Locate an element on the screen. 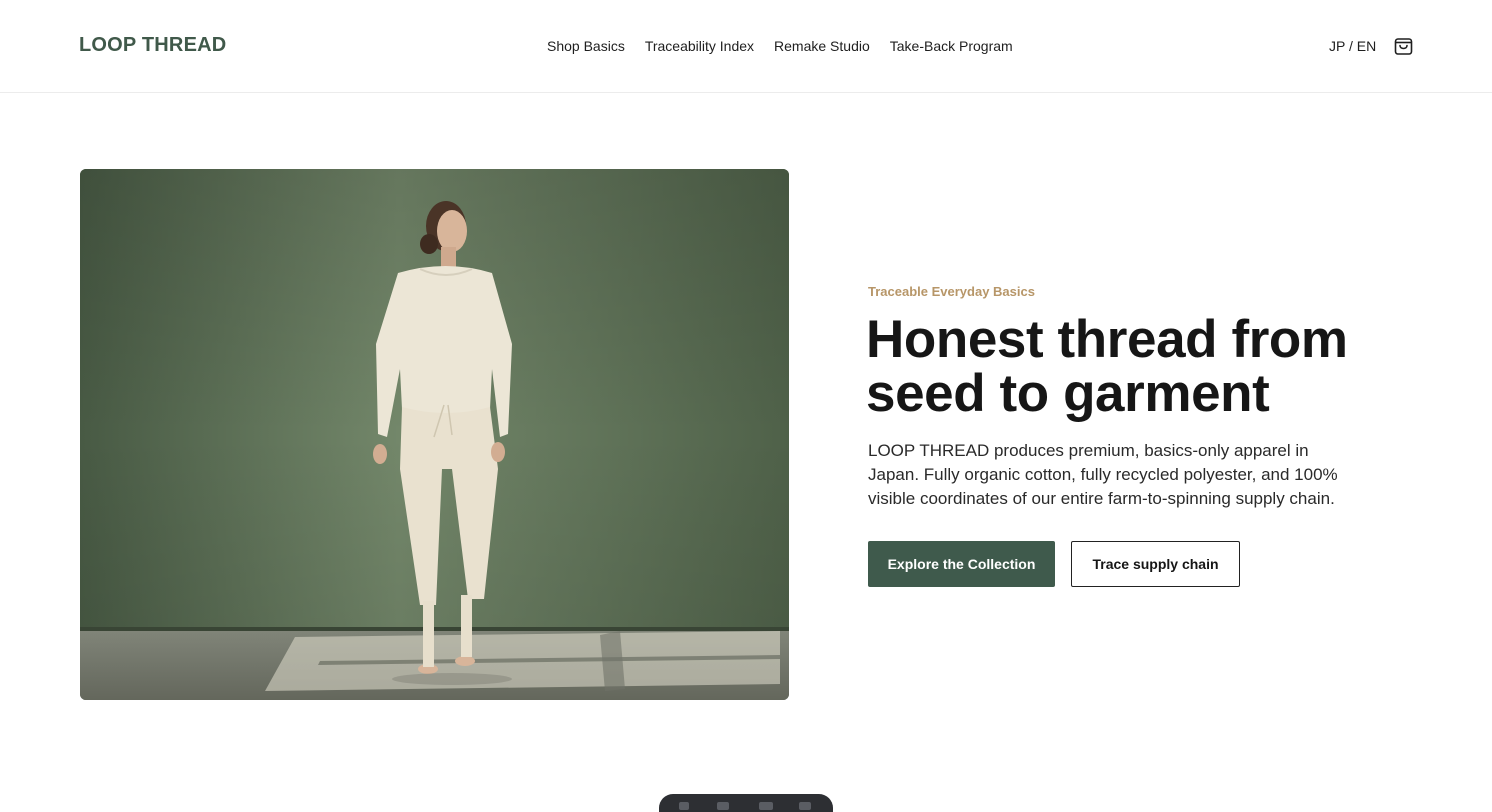  brand-logo: LOOP THREAD is located at coordinates (152, 45).